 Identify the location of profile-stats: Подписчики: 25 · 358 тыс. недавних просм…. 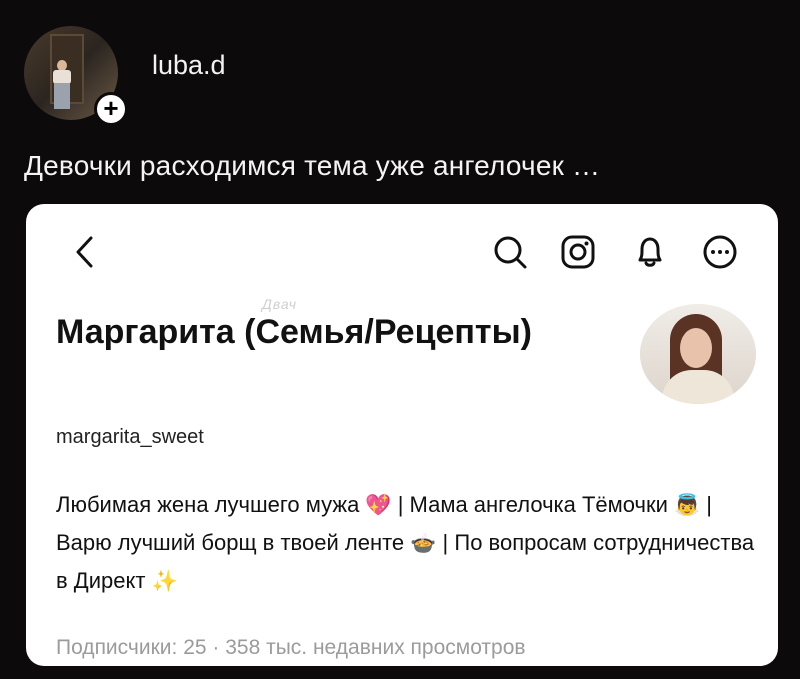
(291, 647).